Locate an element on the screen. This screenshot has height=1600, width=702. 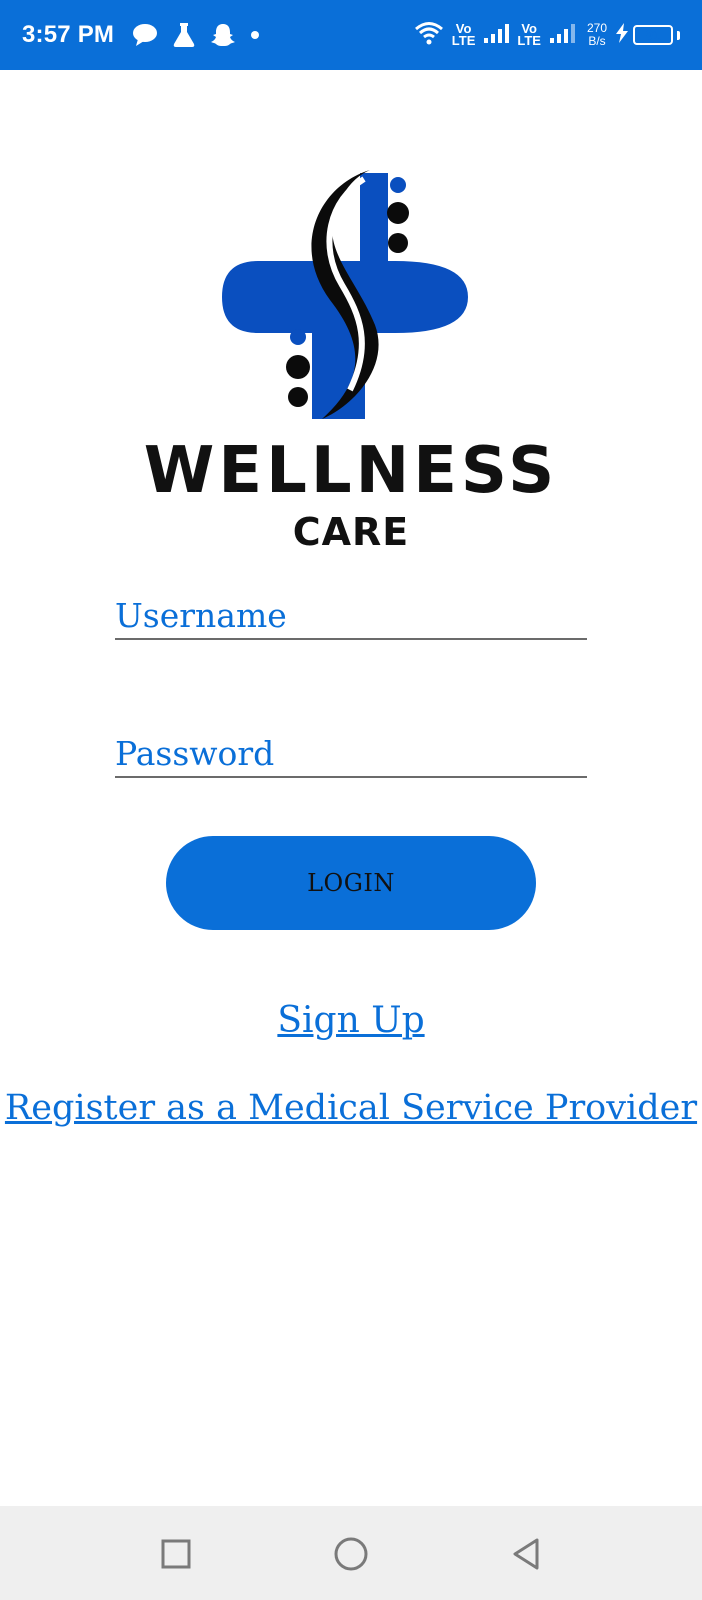
net-speed-unit: B/s is located at coordinates (597, 41).